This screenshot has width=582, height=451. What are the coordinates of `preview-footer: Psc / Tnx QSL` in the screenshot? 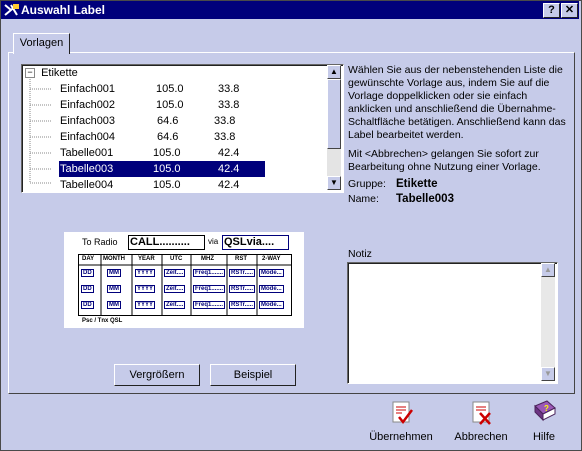 It's located at (102, 321).